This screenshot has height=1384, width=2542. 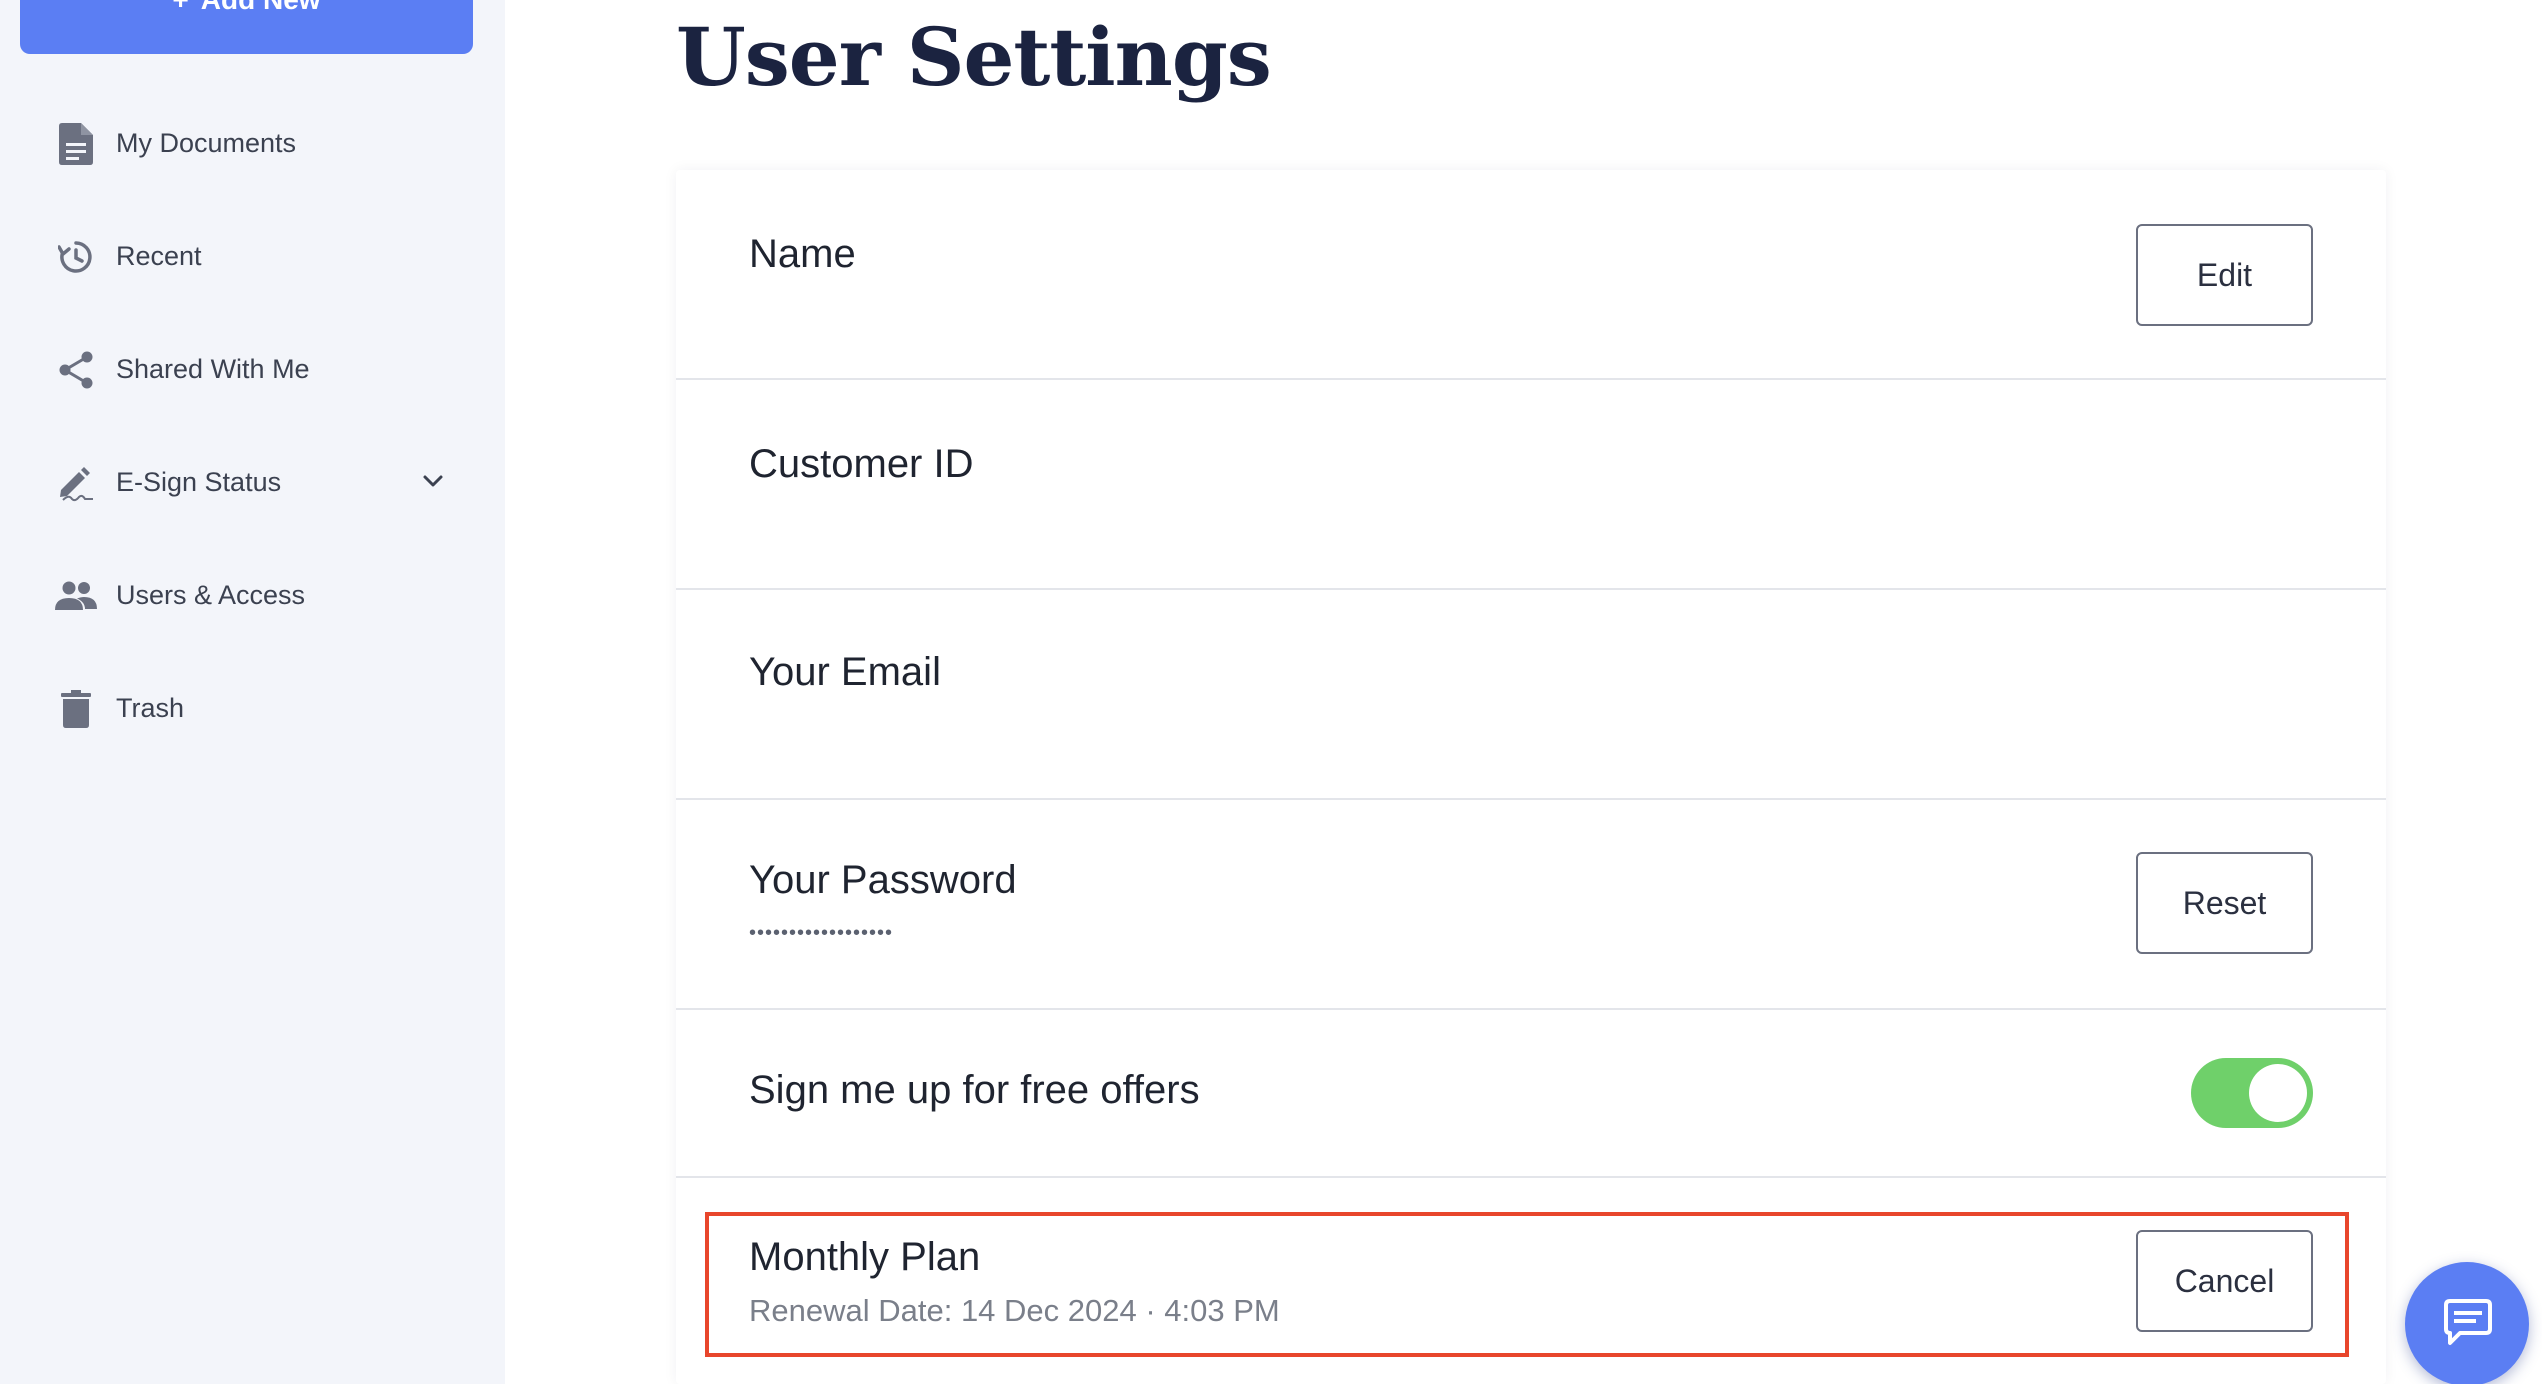 What do you see at coordinates (883, 880) in the screenshot?
I see `password-label: Your Password` at bounding box center [883, 880].